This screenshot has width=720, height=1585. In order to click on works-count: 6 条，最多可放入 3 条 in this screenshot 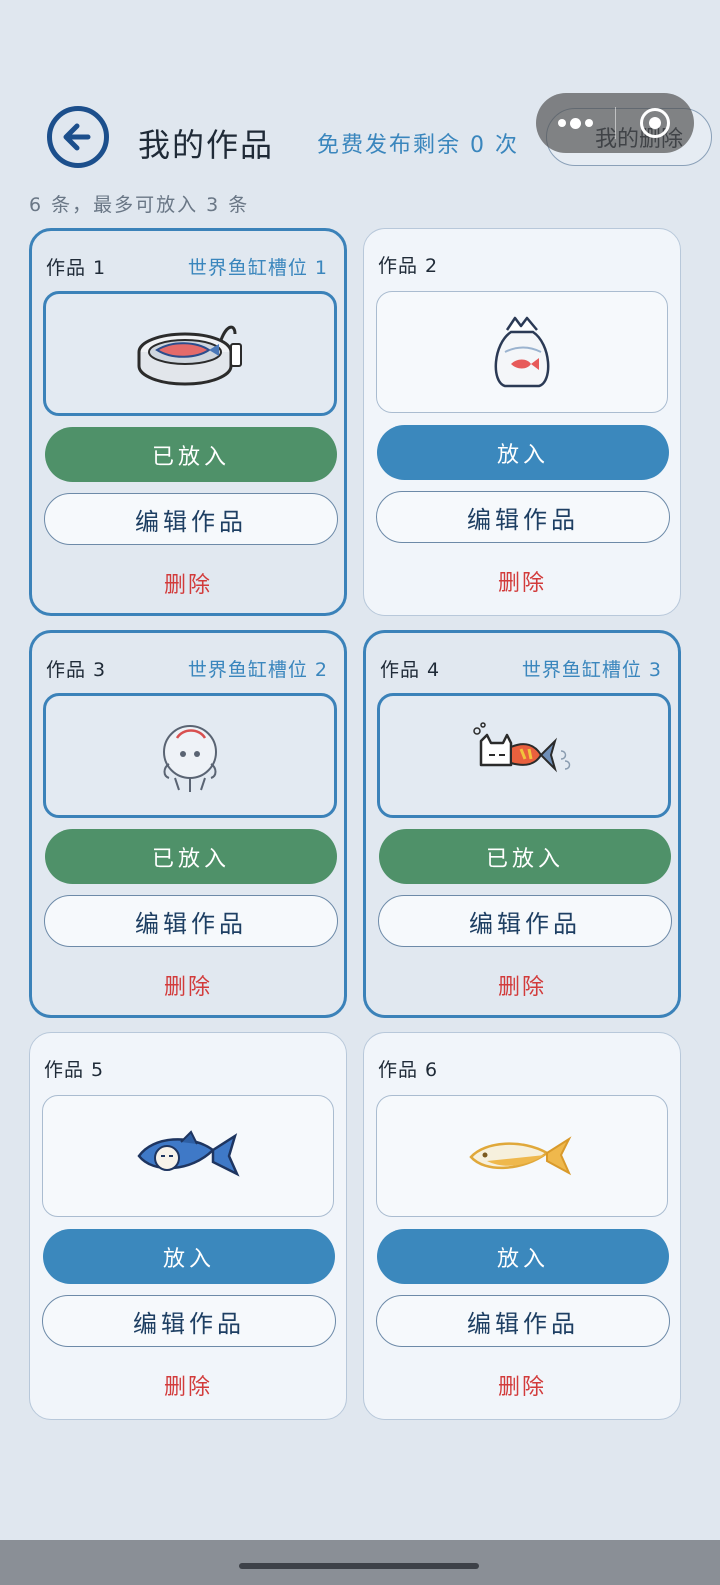, I will do `click(139, 205)`.